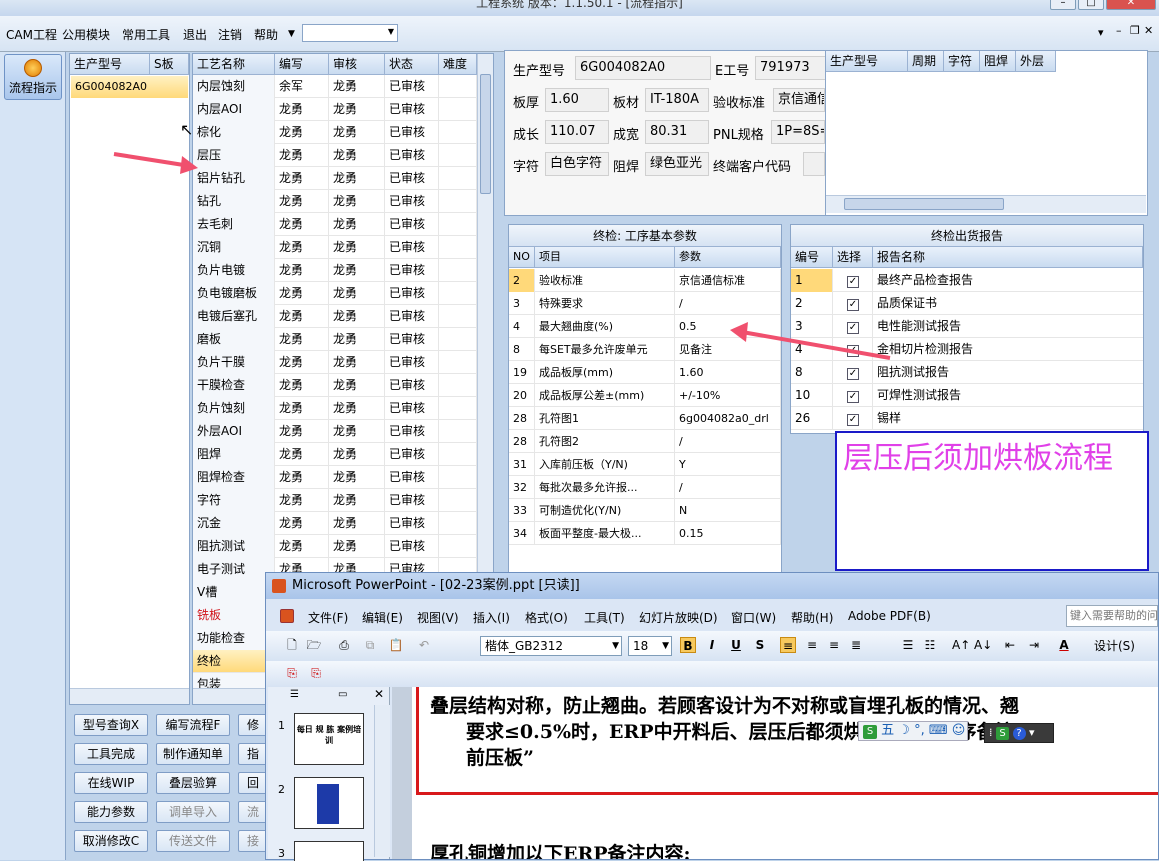 Image resolution: width=1159 pixels, height=861 pixels. I want to click on params-row: 28 孔符图1 6g004082a0_drl, so click(645, 418).